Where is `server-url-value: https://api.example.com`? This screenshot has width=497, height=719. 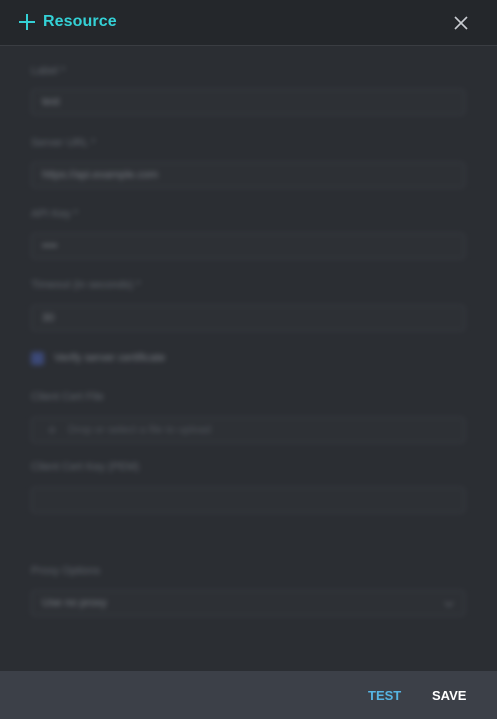 server-url-value: https://api.example.com is located at coordinates (100, 175).